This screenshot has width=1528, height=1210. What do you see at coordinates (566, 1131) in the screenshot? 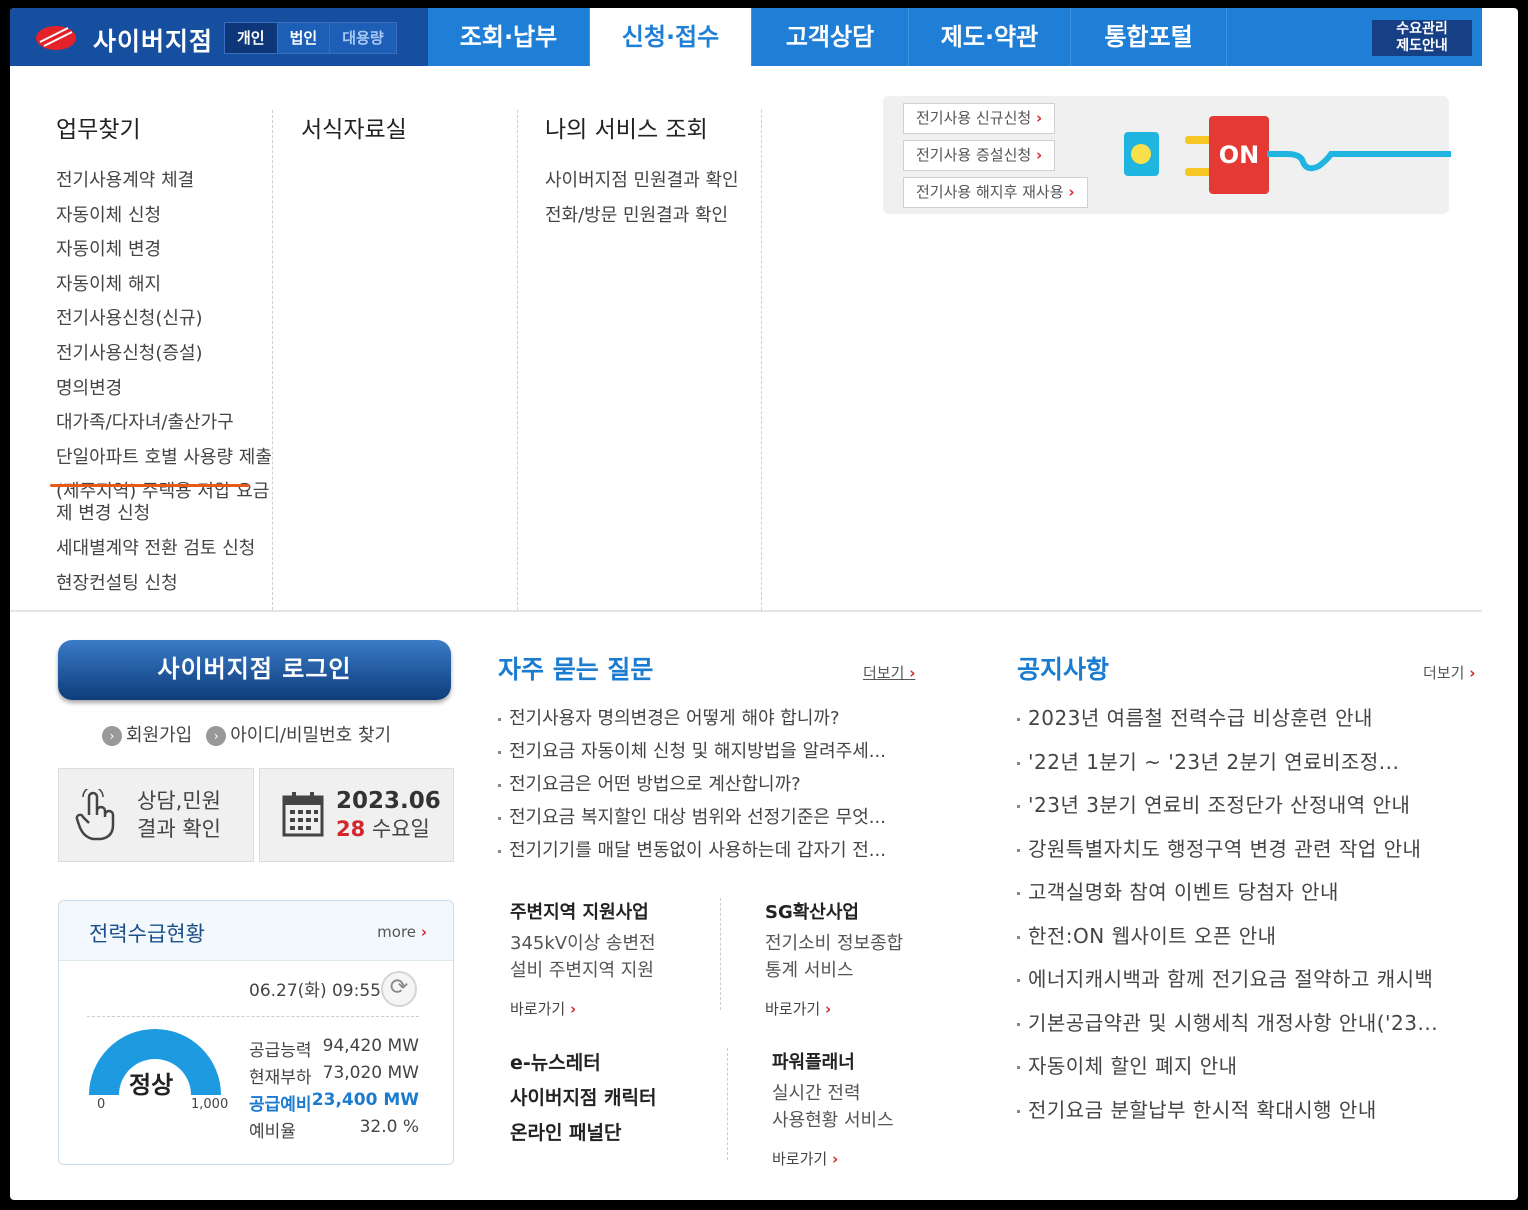
I see `online-panel-link: 온라인 패널단` at bounding box center [566, 1131].